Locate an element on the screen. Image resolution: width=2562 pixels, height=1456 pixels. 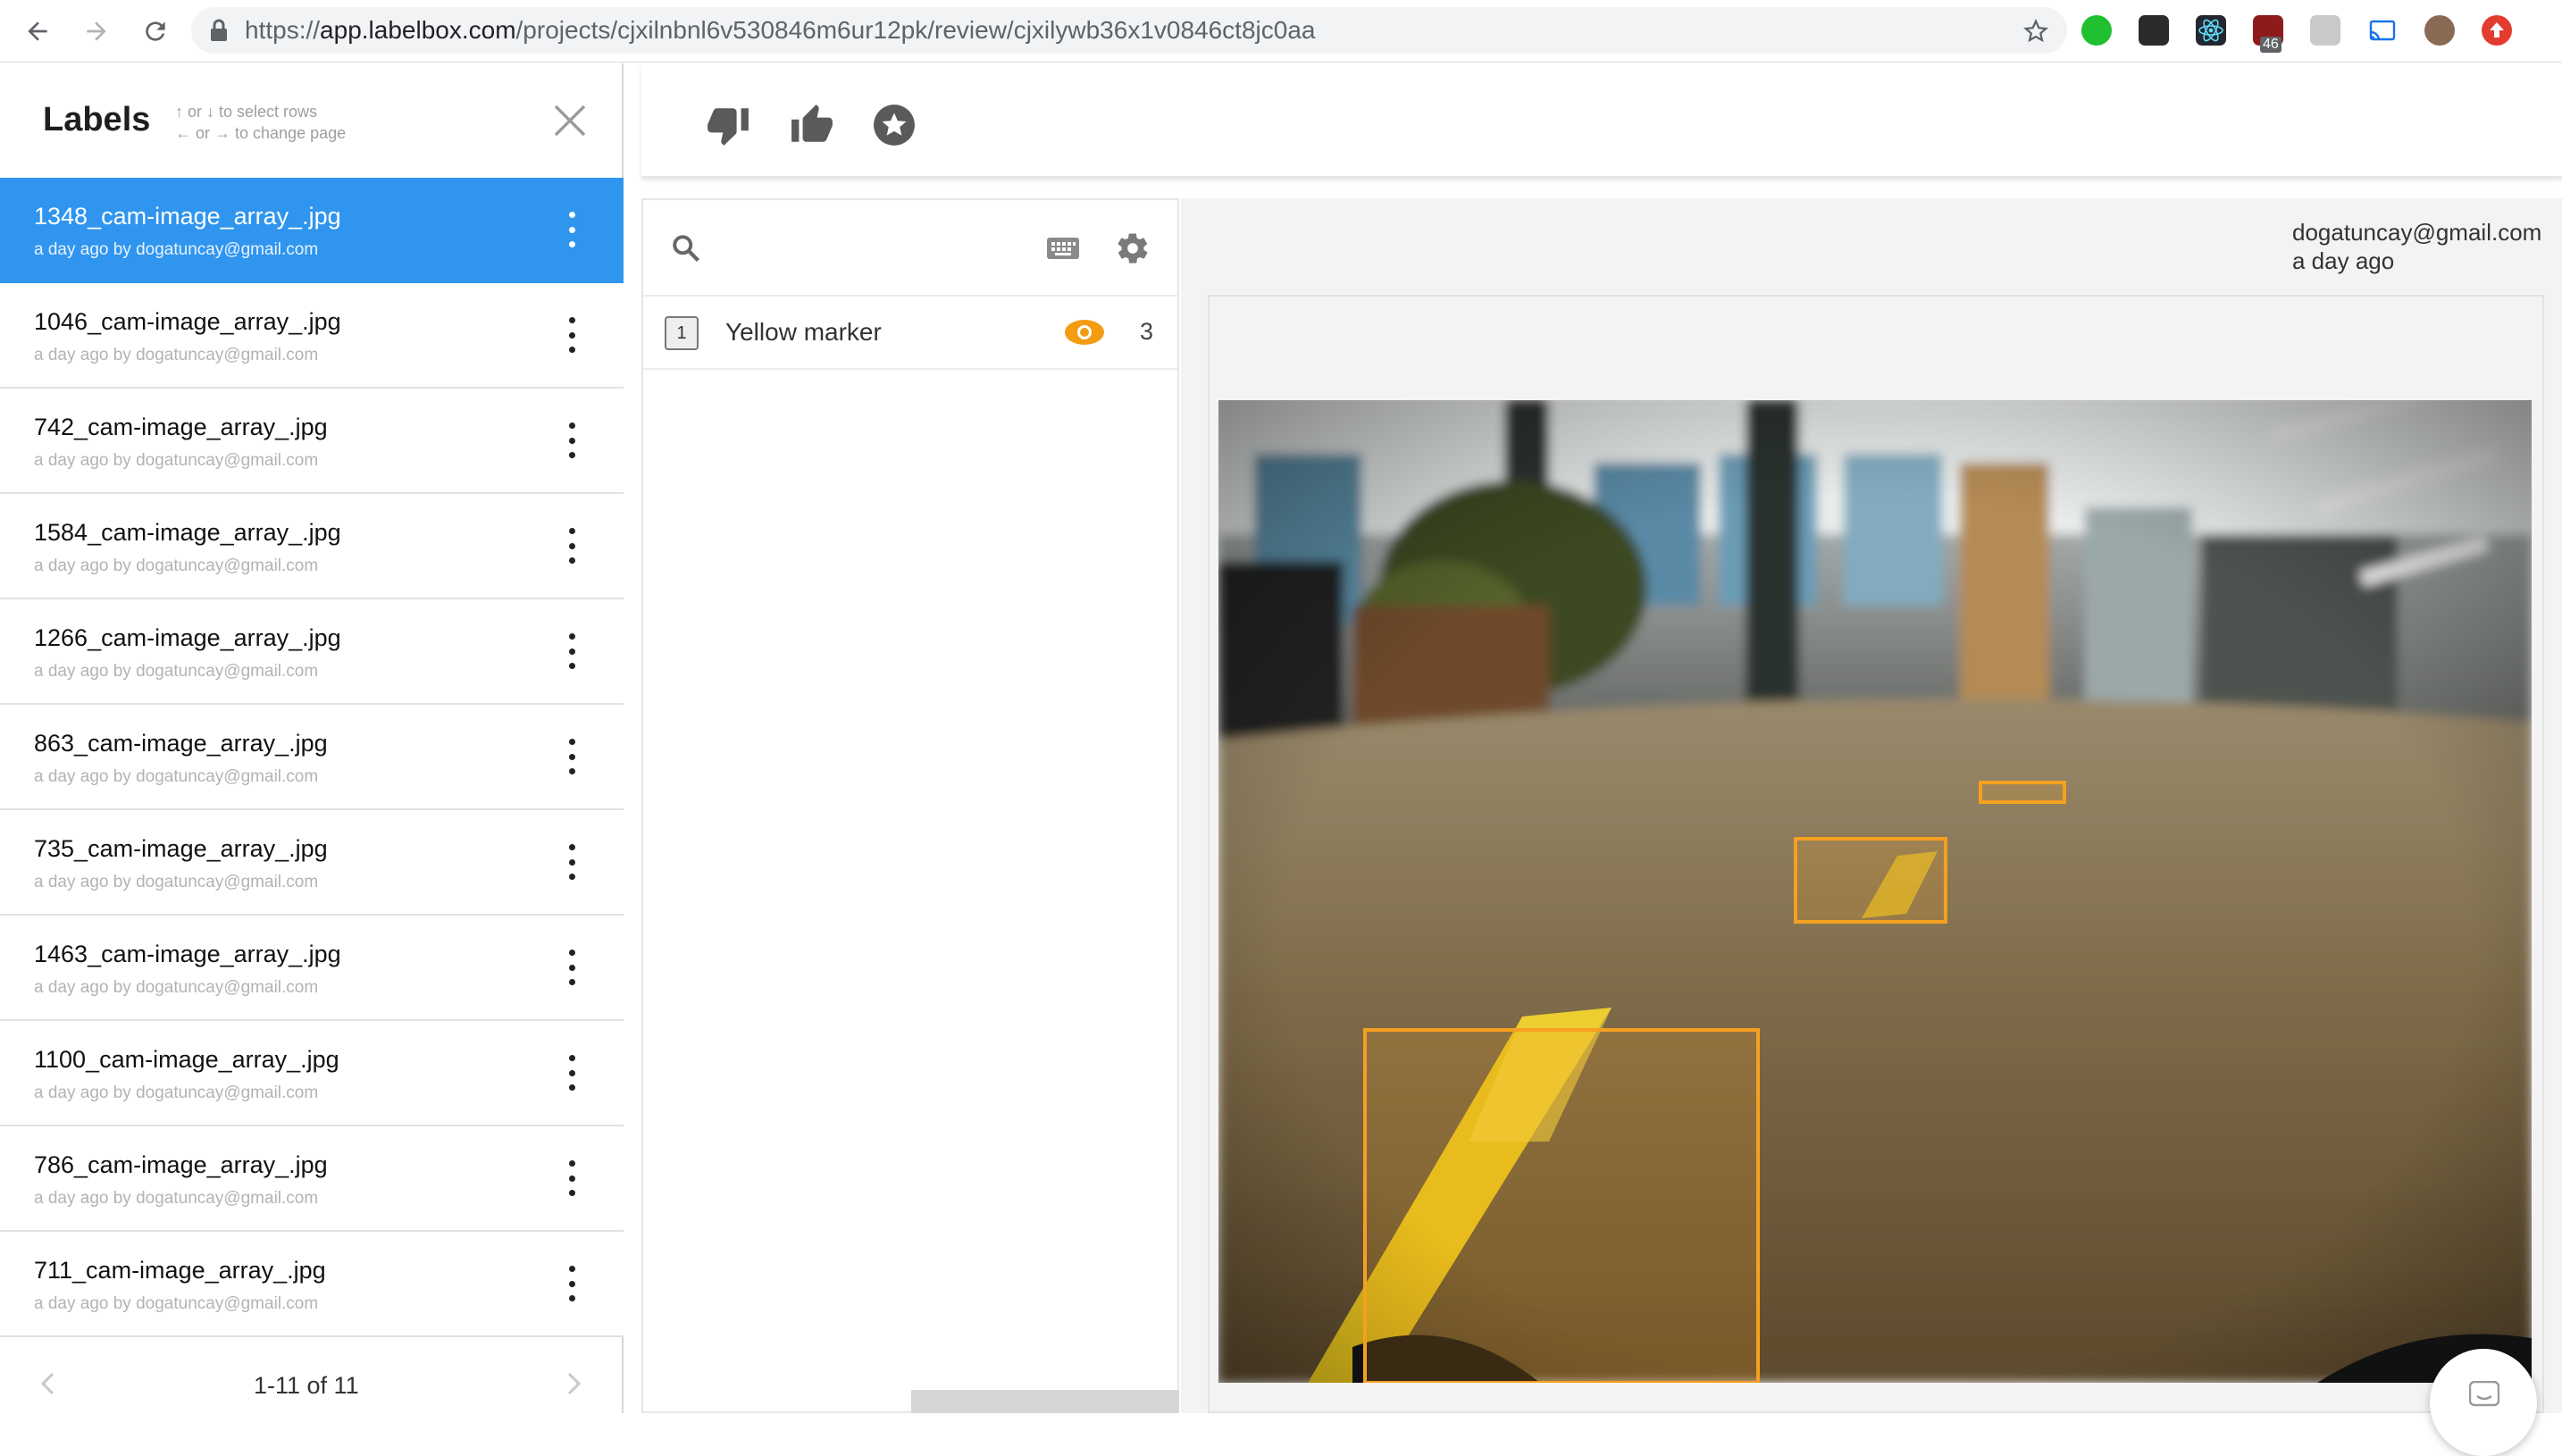
chat-launcher-button is located at coordinates (2483, 1402).